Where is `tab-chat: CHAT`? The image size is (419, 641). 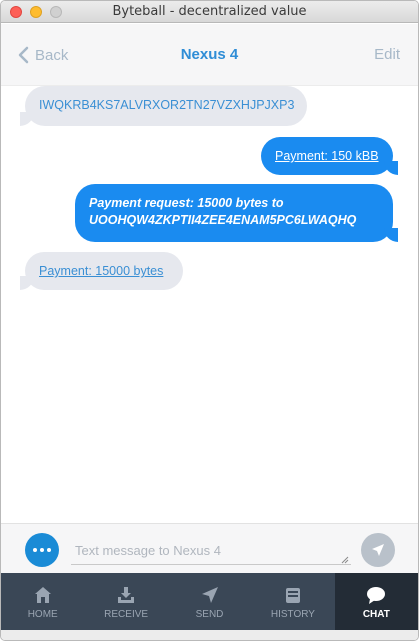 tab-chat: CHAT is located at coordinates (376, 601).